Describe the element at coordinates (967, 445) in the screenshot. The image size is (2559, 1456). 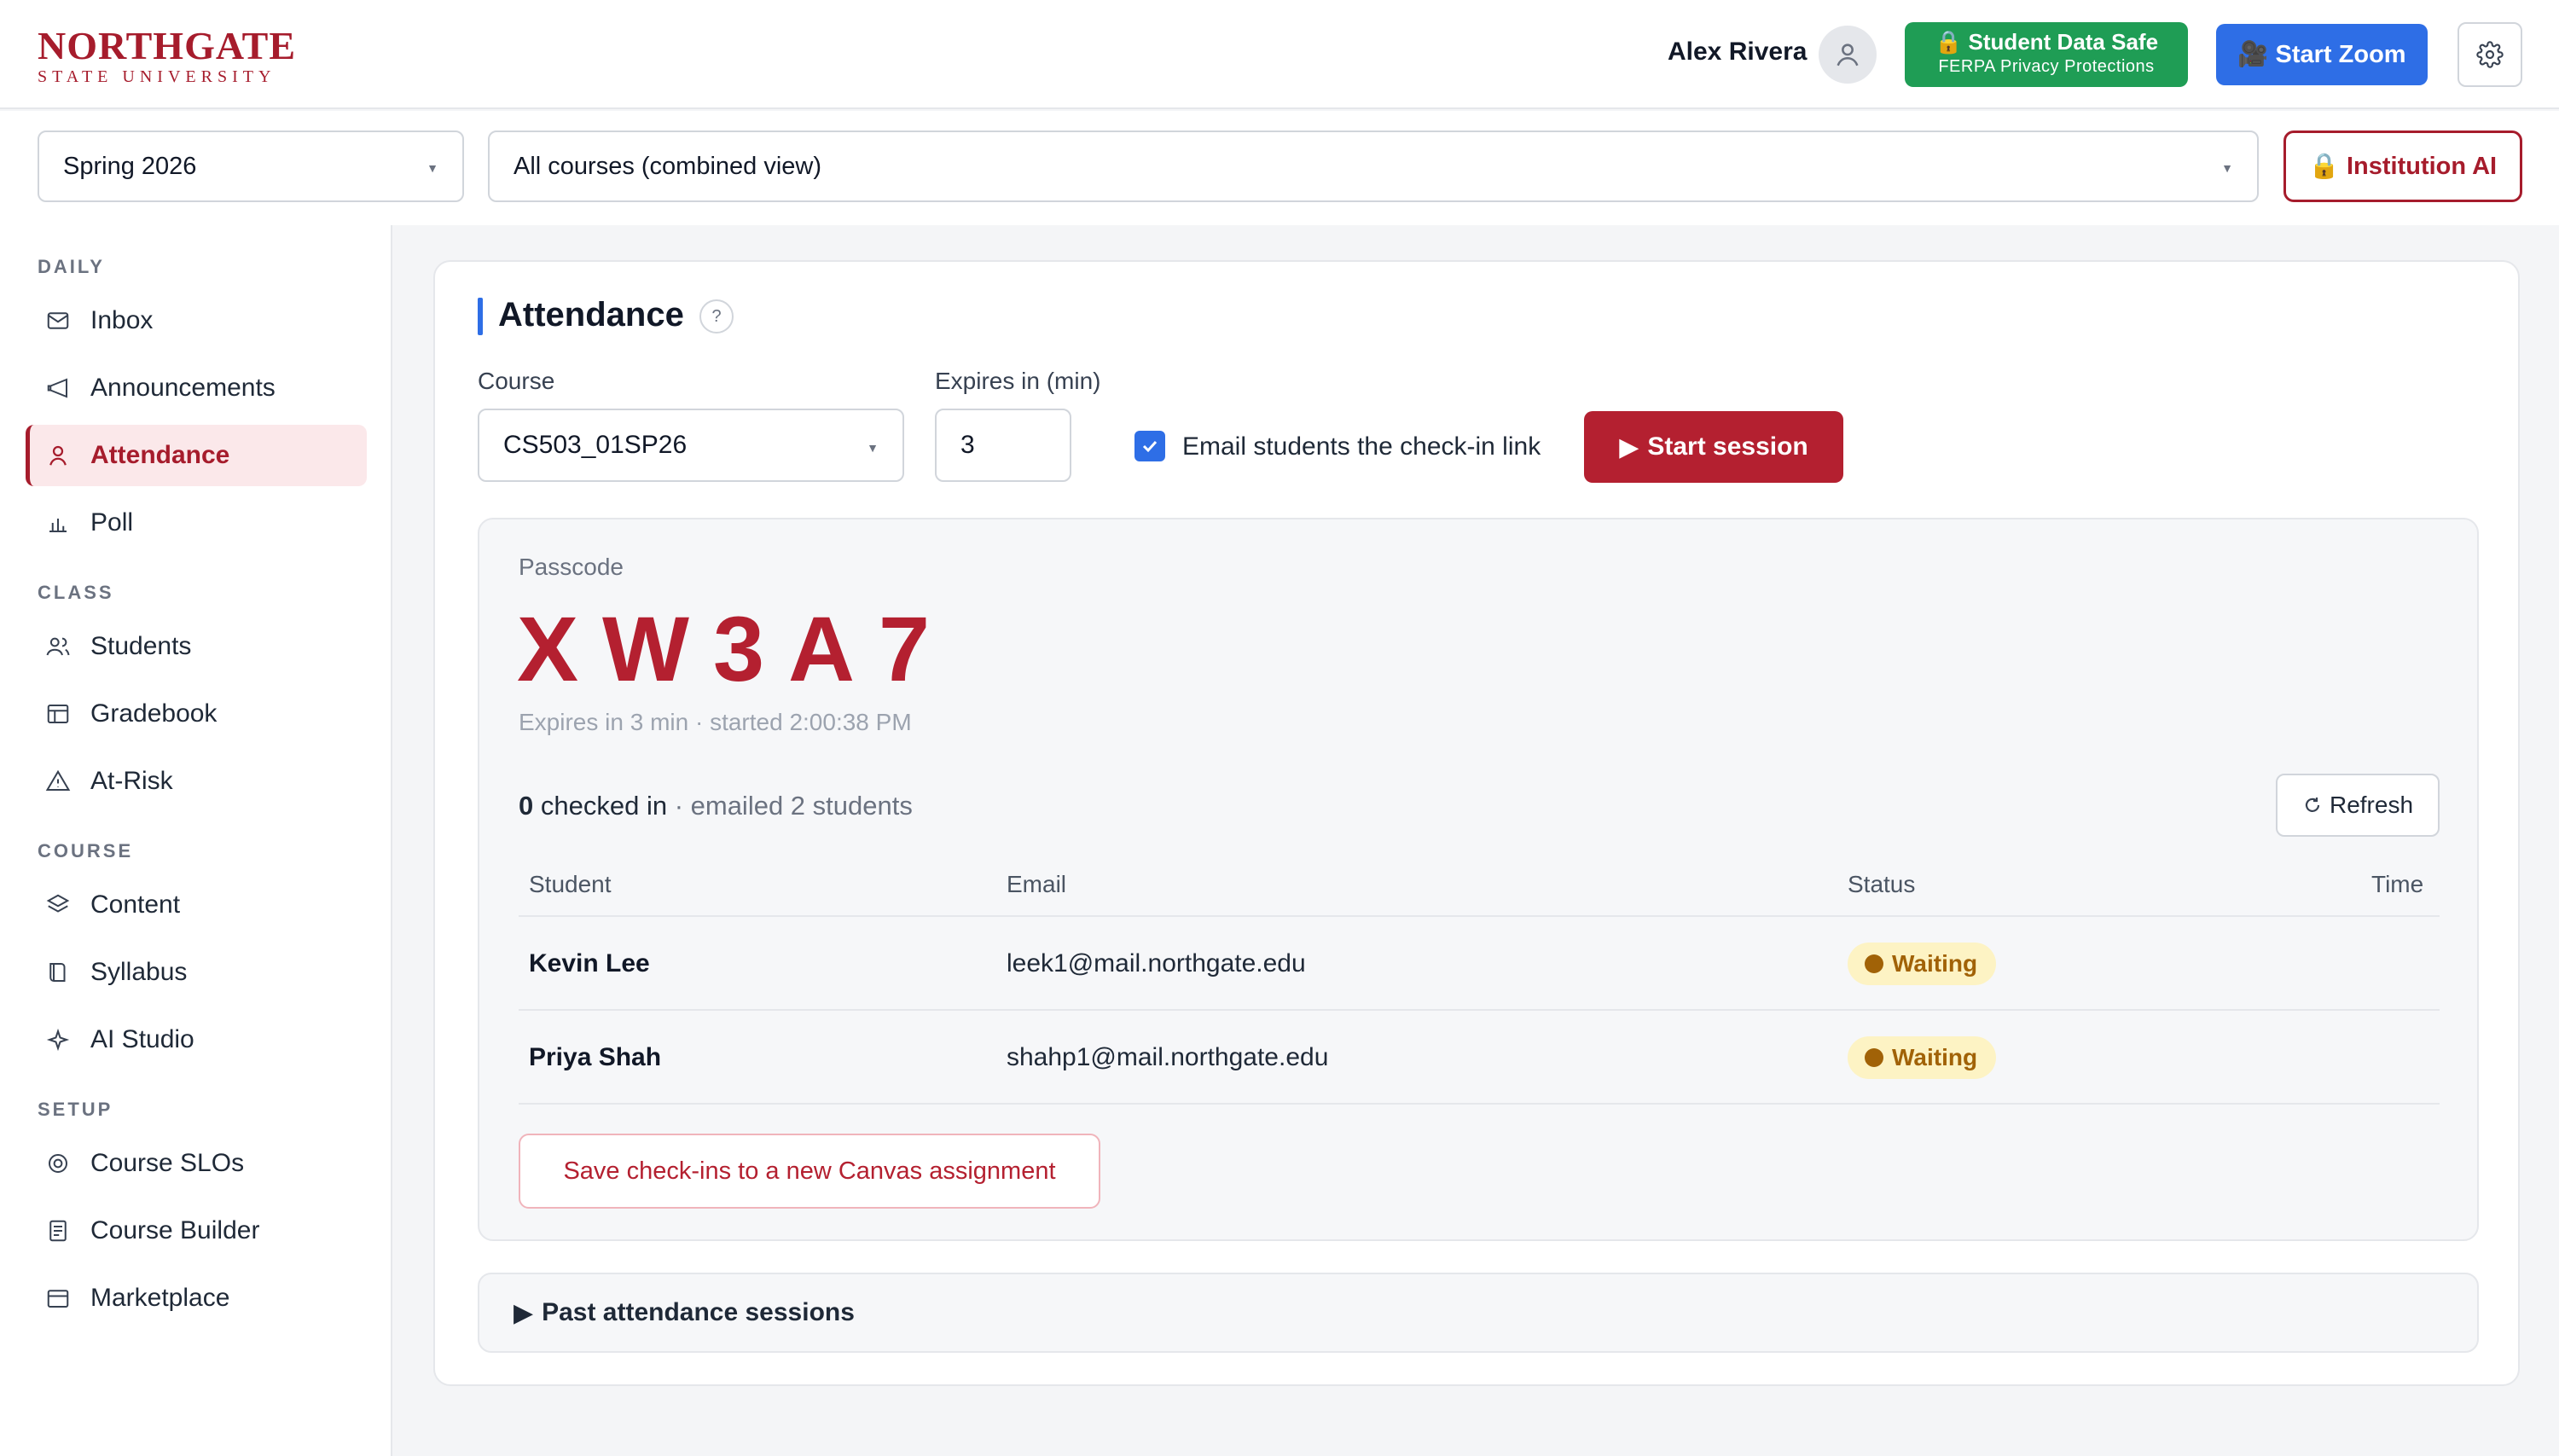
I see `expires-input-value: 3` at that location.